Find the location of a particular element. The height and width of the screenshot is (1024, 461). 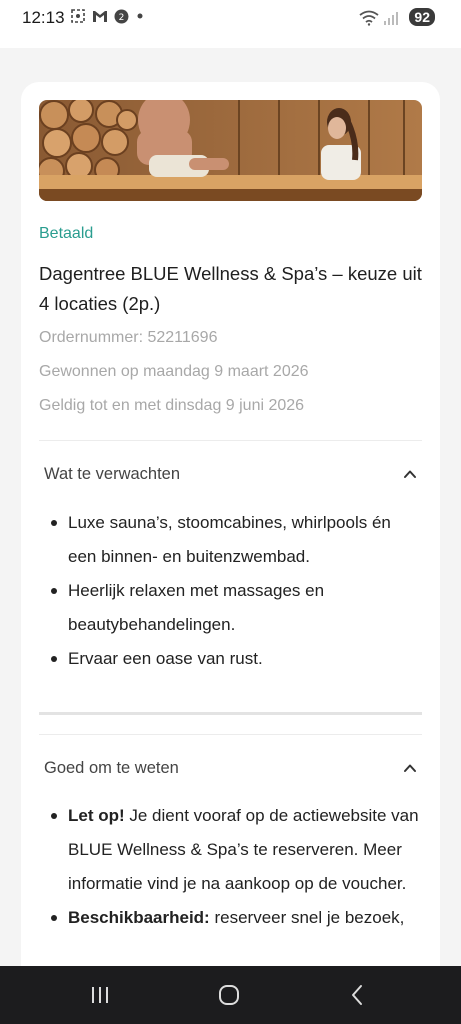

dot-icon is located at coordinates (140, 16).